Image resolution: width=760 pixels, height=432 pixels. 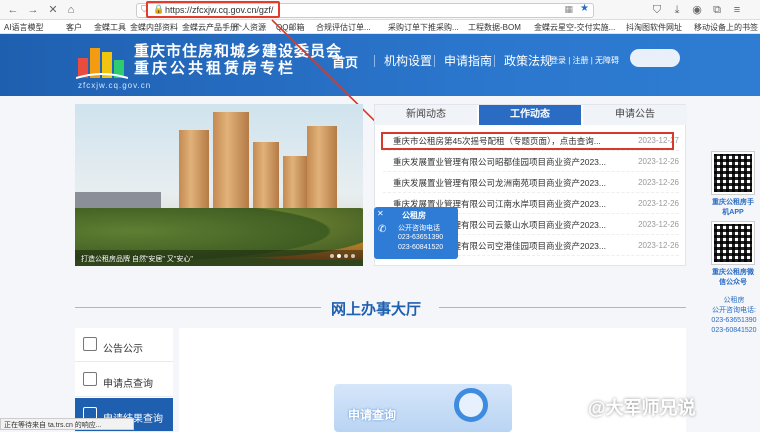 What do you see at coordinates (90, 344) in the screenshot?
I see `clipboard-icon` at bounding box center [90, 344].